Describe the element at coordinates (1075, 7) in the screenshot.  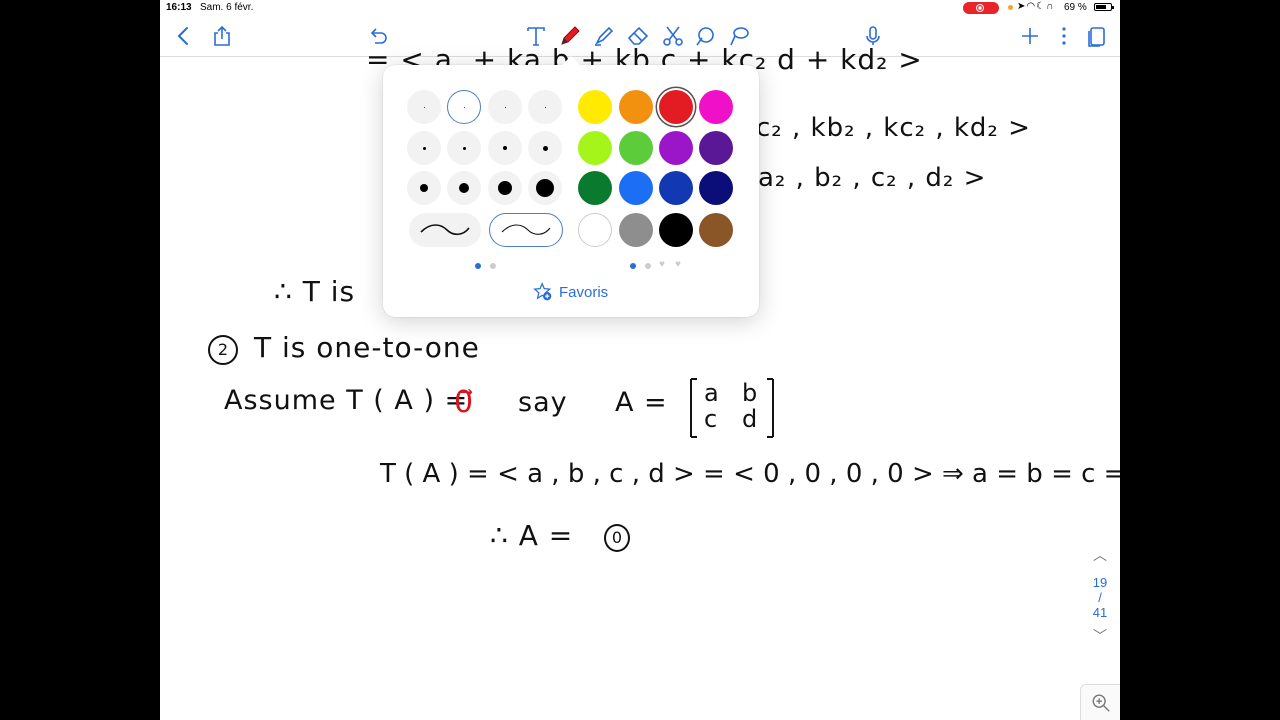
I see `battery-percent: 69 %` at that location.